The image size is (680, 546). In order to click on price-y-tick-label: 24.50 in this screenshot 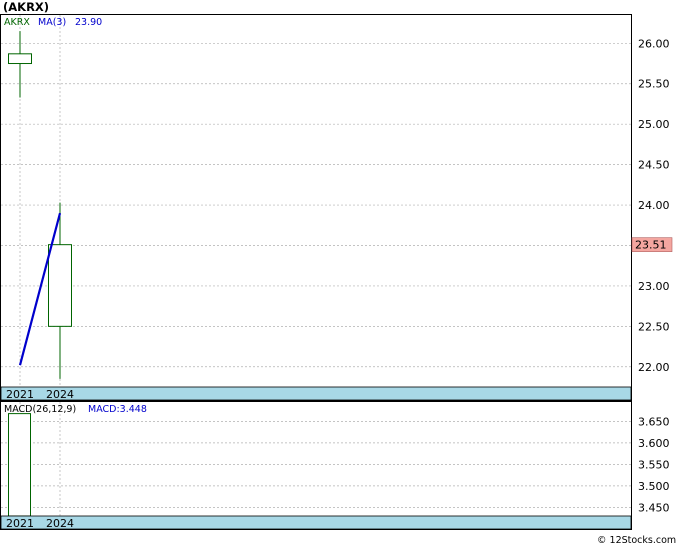, I will do `click(654, 165)`.